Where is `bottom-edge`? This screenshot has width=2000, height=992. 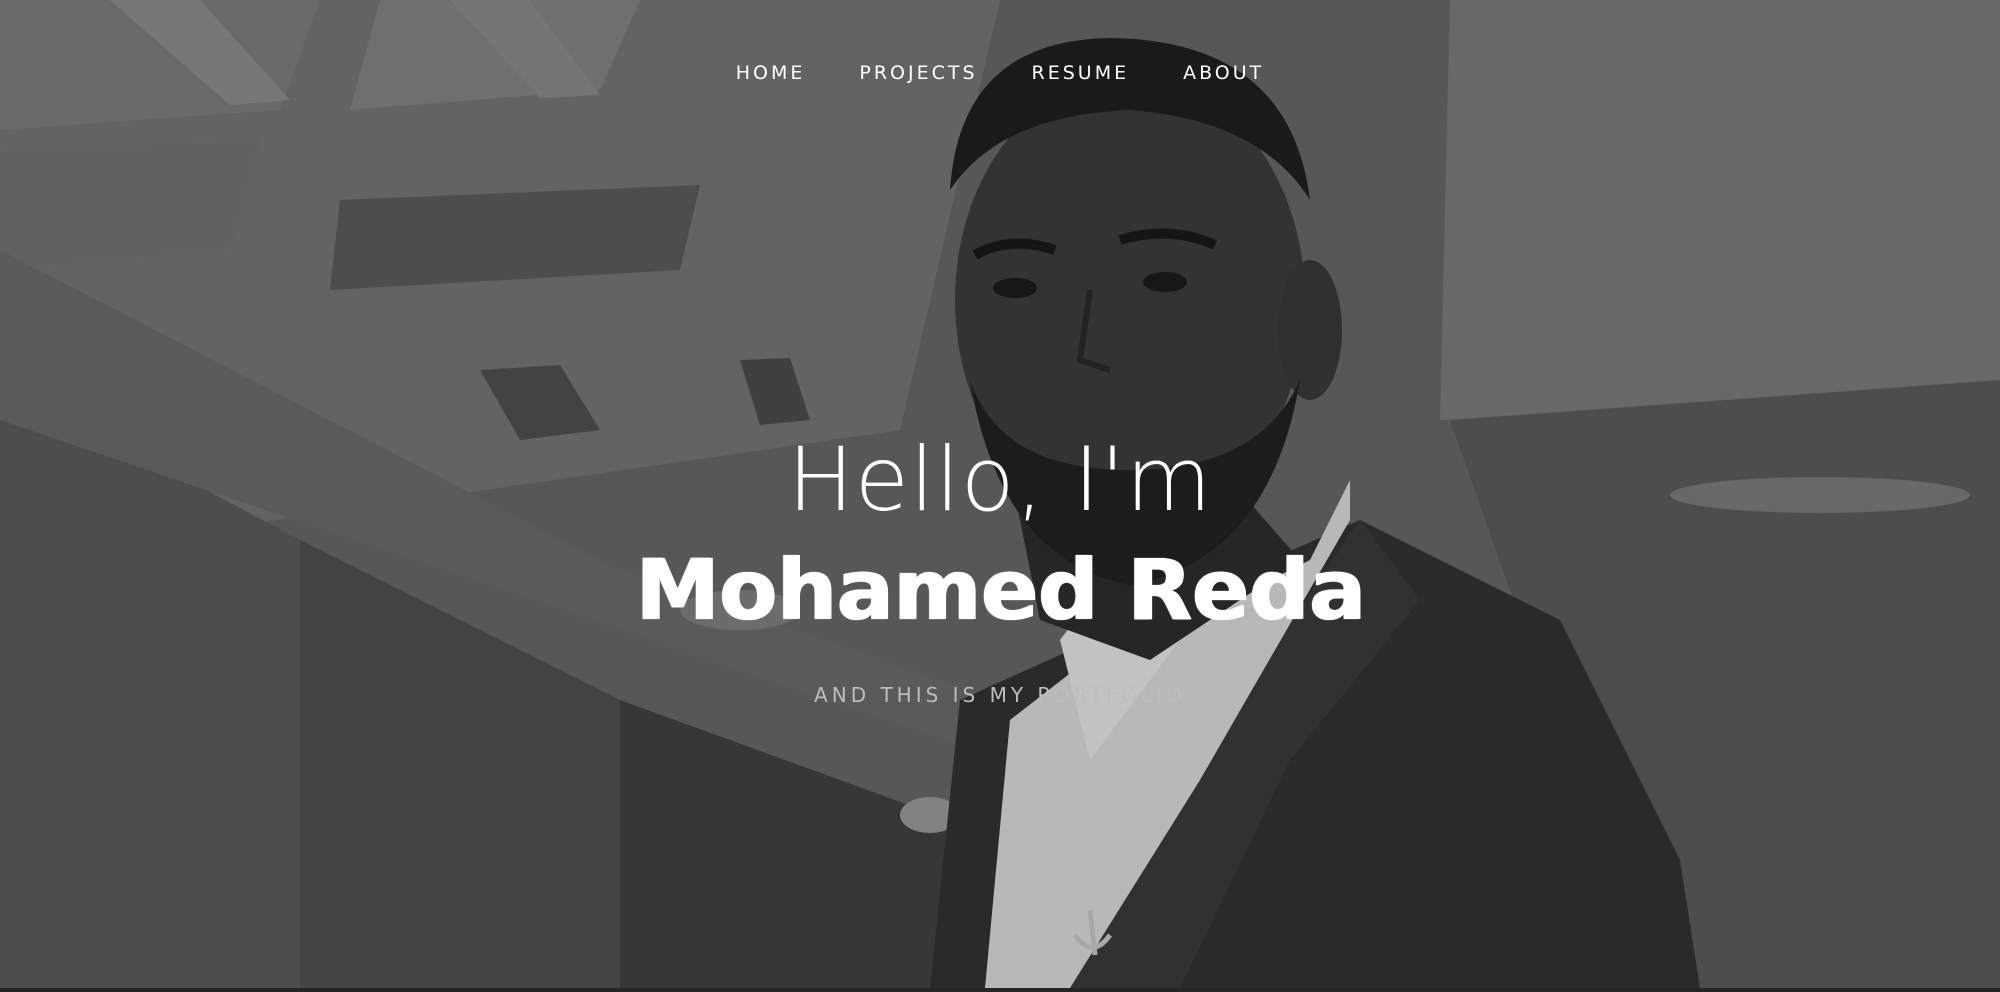
bottom-edge is located at coordinates (1000, 990).